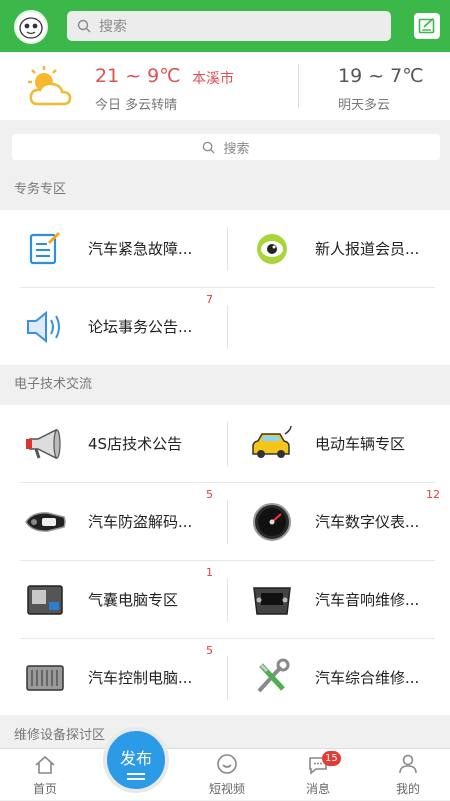 This screenshot has width=450, height=801. I want to click on tab-label: 首页, so click(44, 789).